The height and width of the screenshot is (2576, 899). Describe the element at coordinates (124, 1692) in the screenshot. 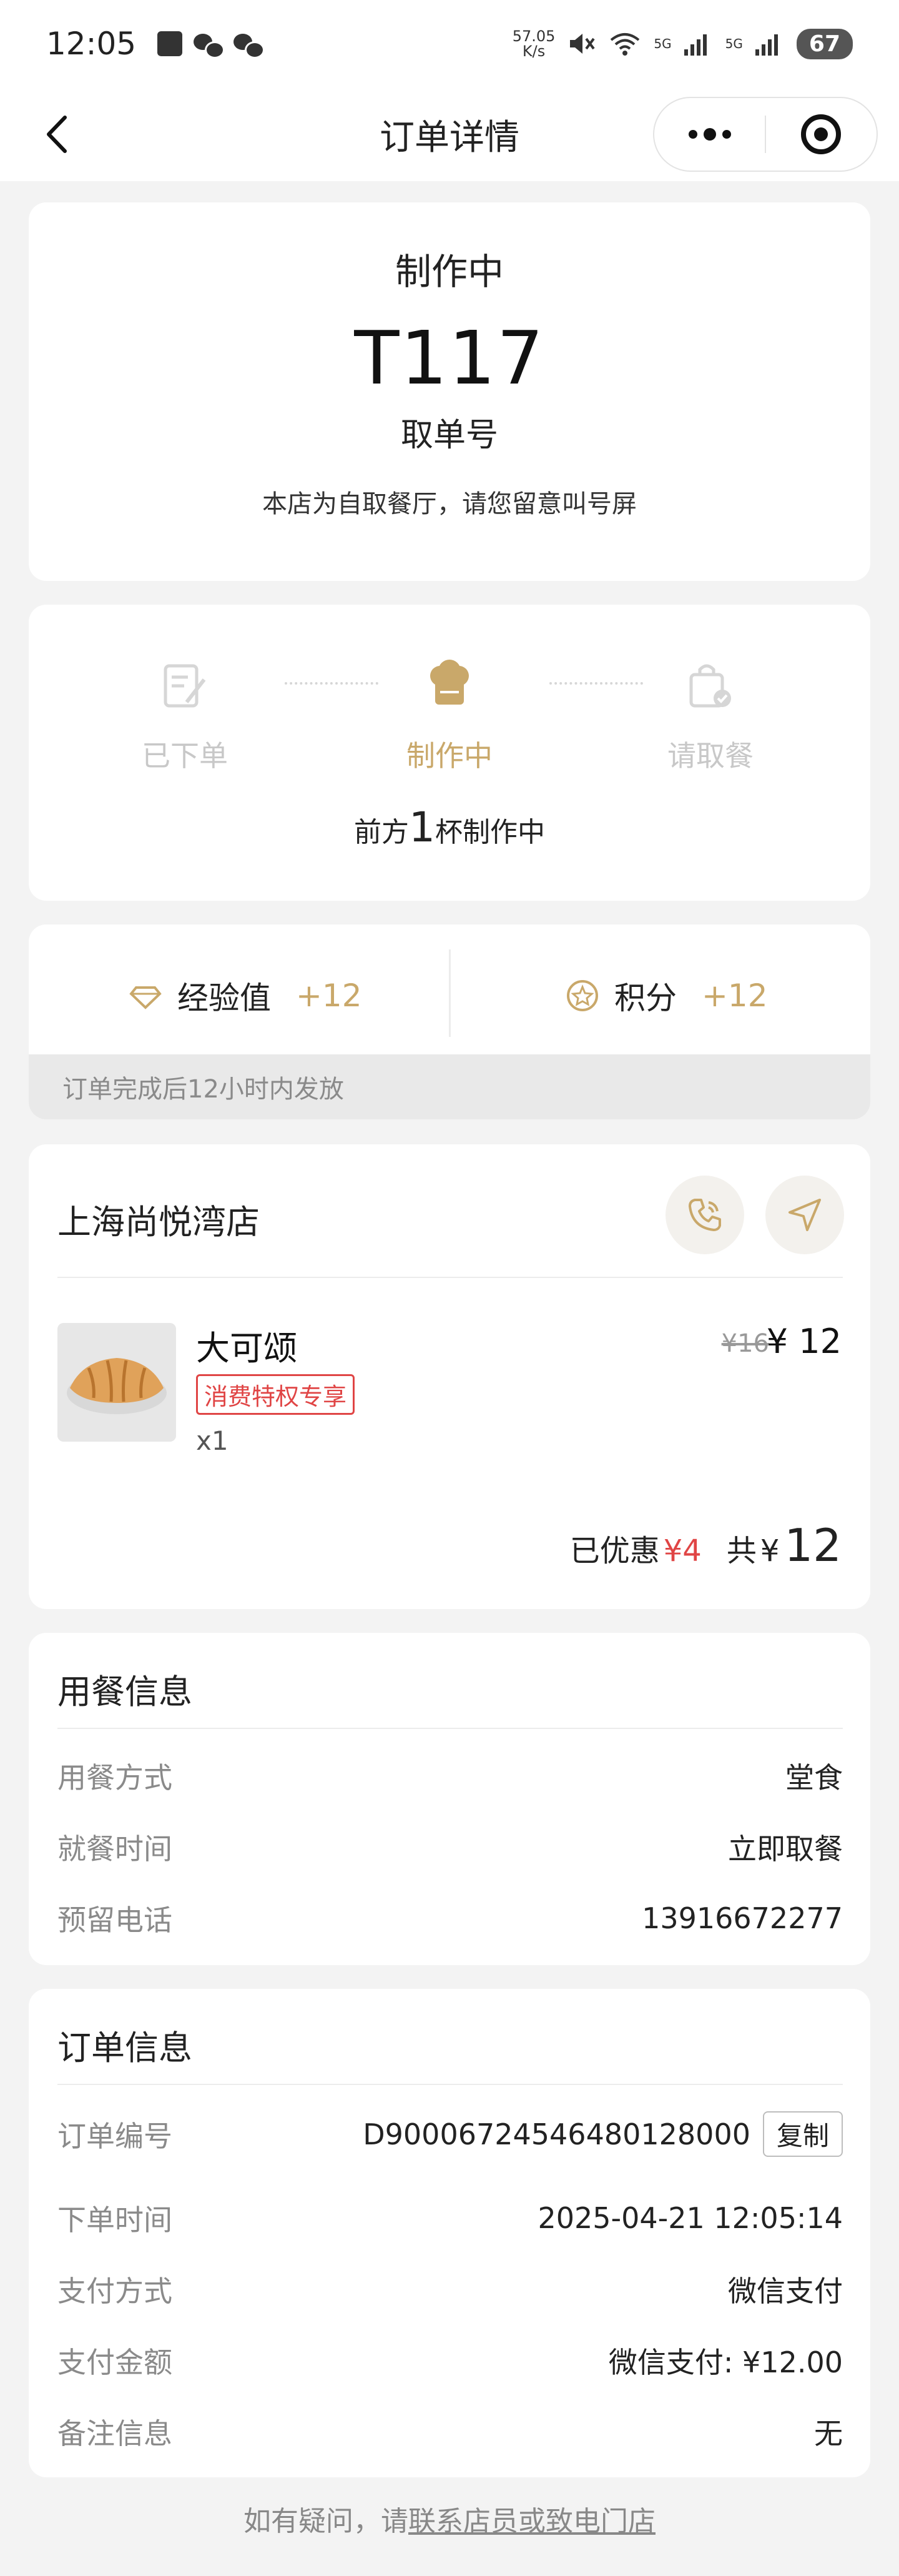

I see `section-title: 用餐信息` at that location.